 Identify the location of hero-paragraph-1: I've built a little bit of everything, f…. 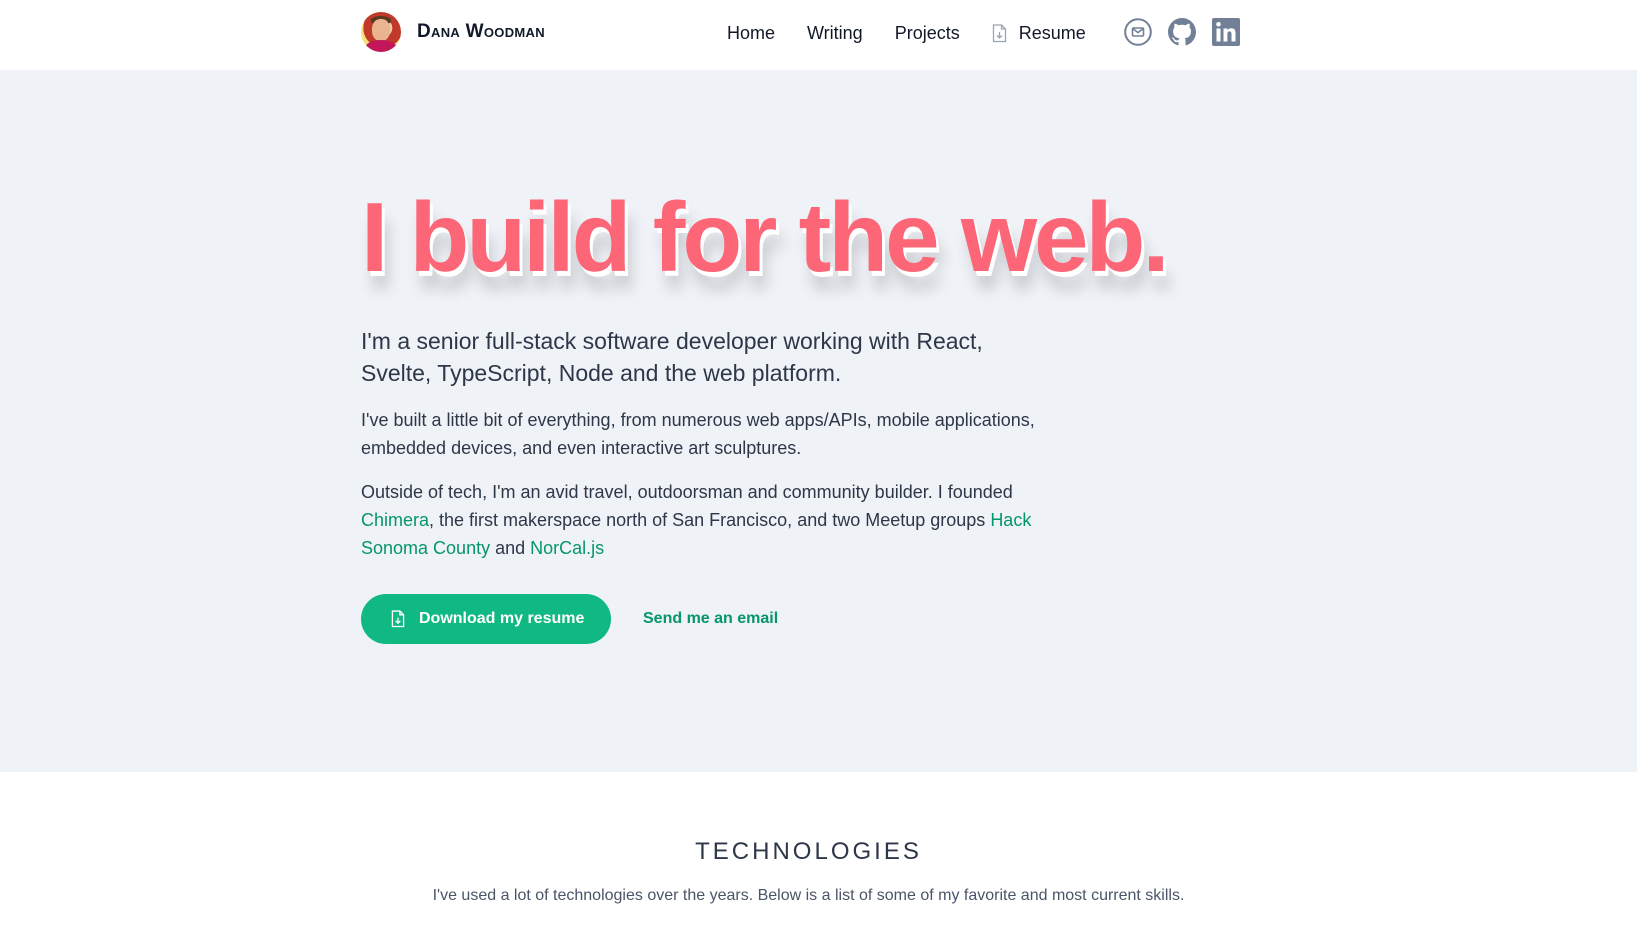
(698, 434).